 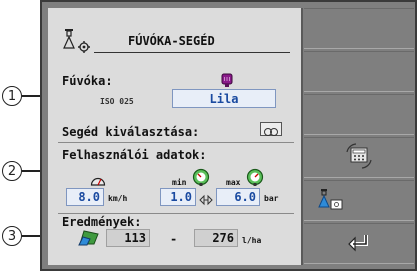 What do you see at coordinates (89, 237) in the screenshot?
I see `field-area-icon` at bounding box center [89, 237].